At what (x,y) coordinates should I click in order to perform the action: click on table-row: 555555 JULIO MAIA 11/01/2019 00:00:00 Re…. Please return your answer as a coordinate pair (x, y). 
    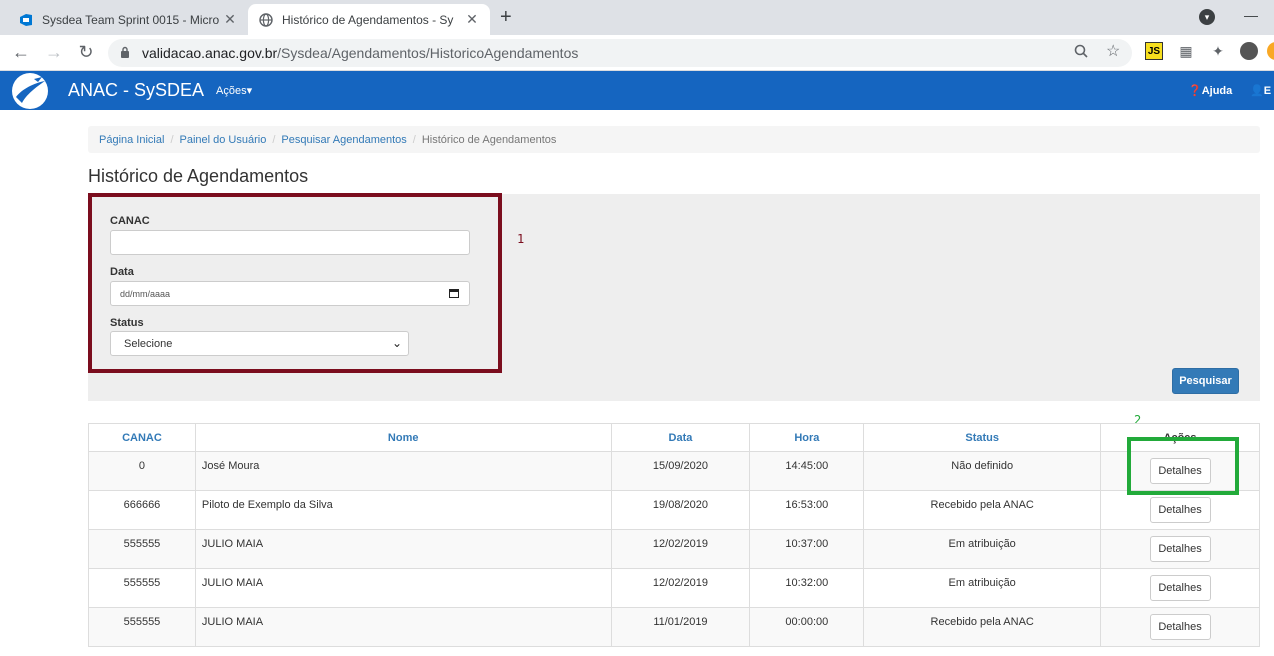
    Looking at the image, I should click on (674, 627).